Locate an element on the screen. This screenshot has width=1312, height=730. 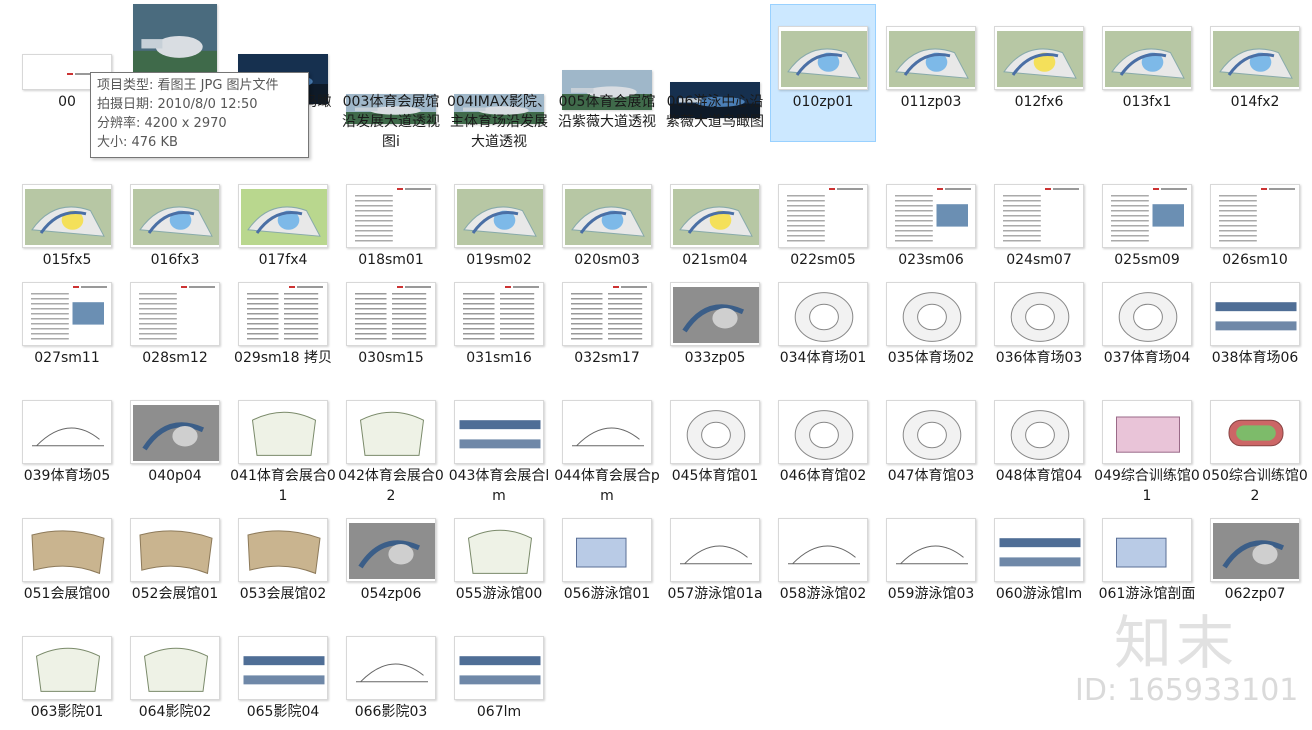
file-name: 037体育场04 is located at coordinates (1147, 358).